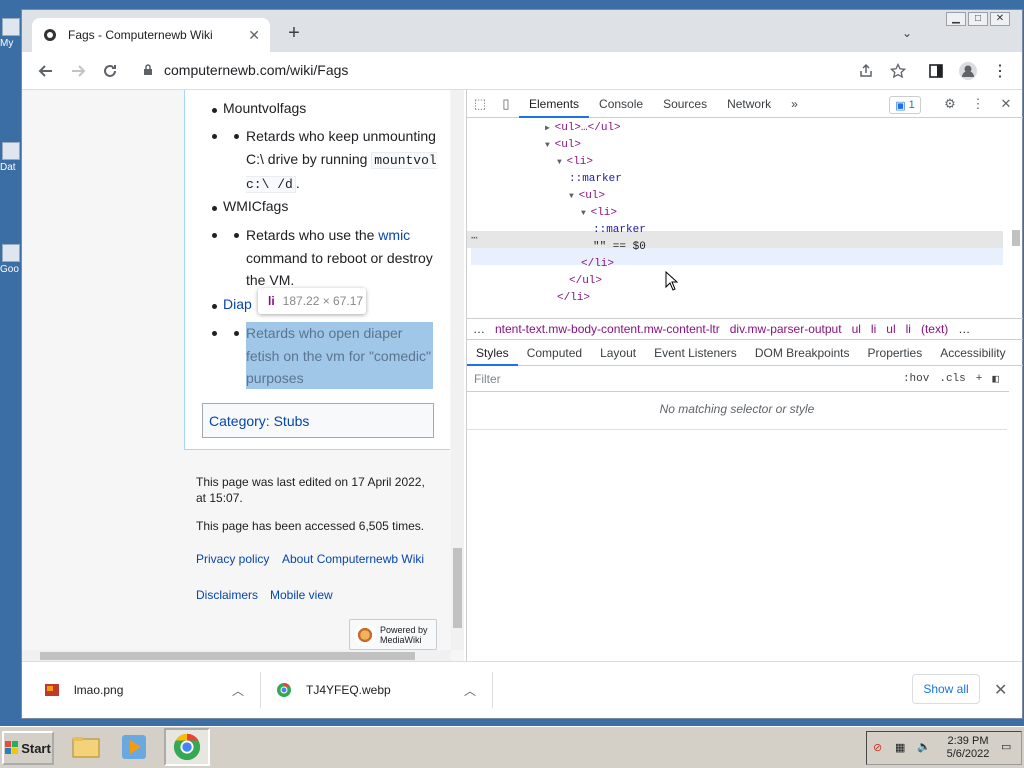 The image size is (1024, 768). Describe the element at coordinates (187, 747) in the screenshot. I see `chrome-taskbar-button` at that location.